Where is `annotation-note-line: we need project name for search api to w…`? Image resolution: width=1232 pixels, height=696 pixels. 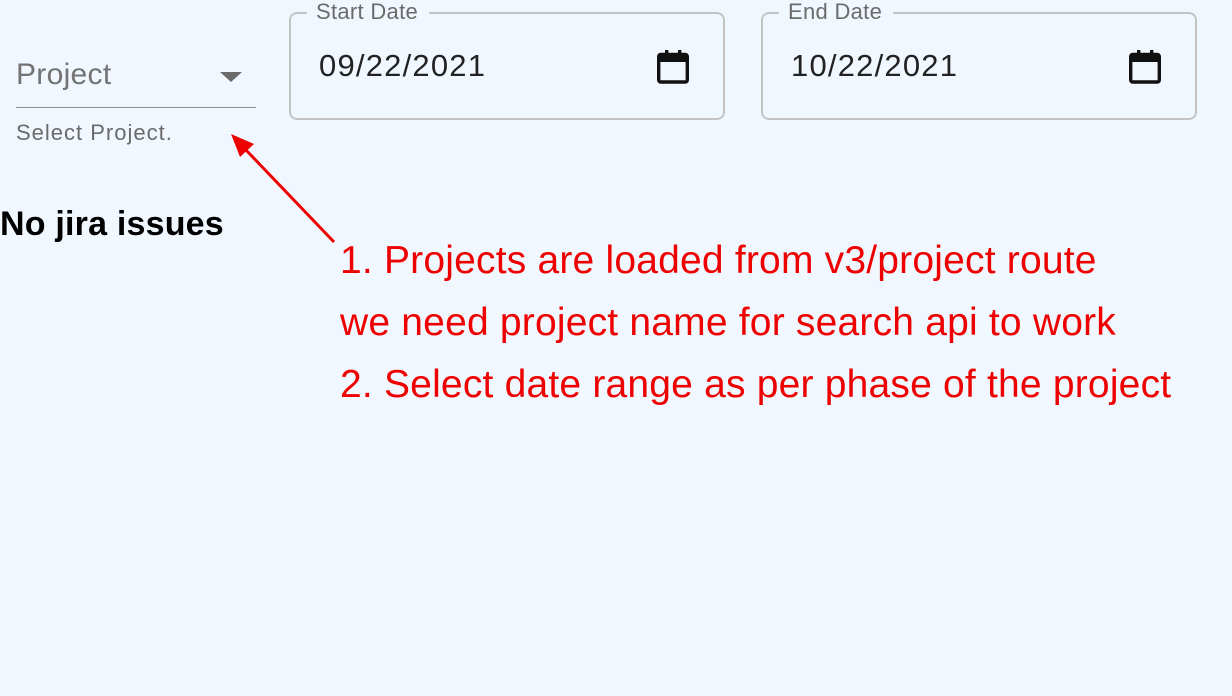
annotation-note-line: we need project name for search api to w… is located at coordinates (728, 322).